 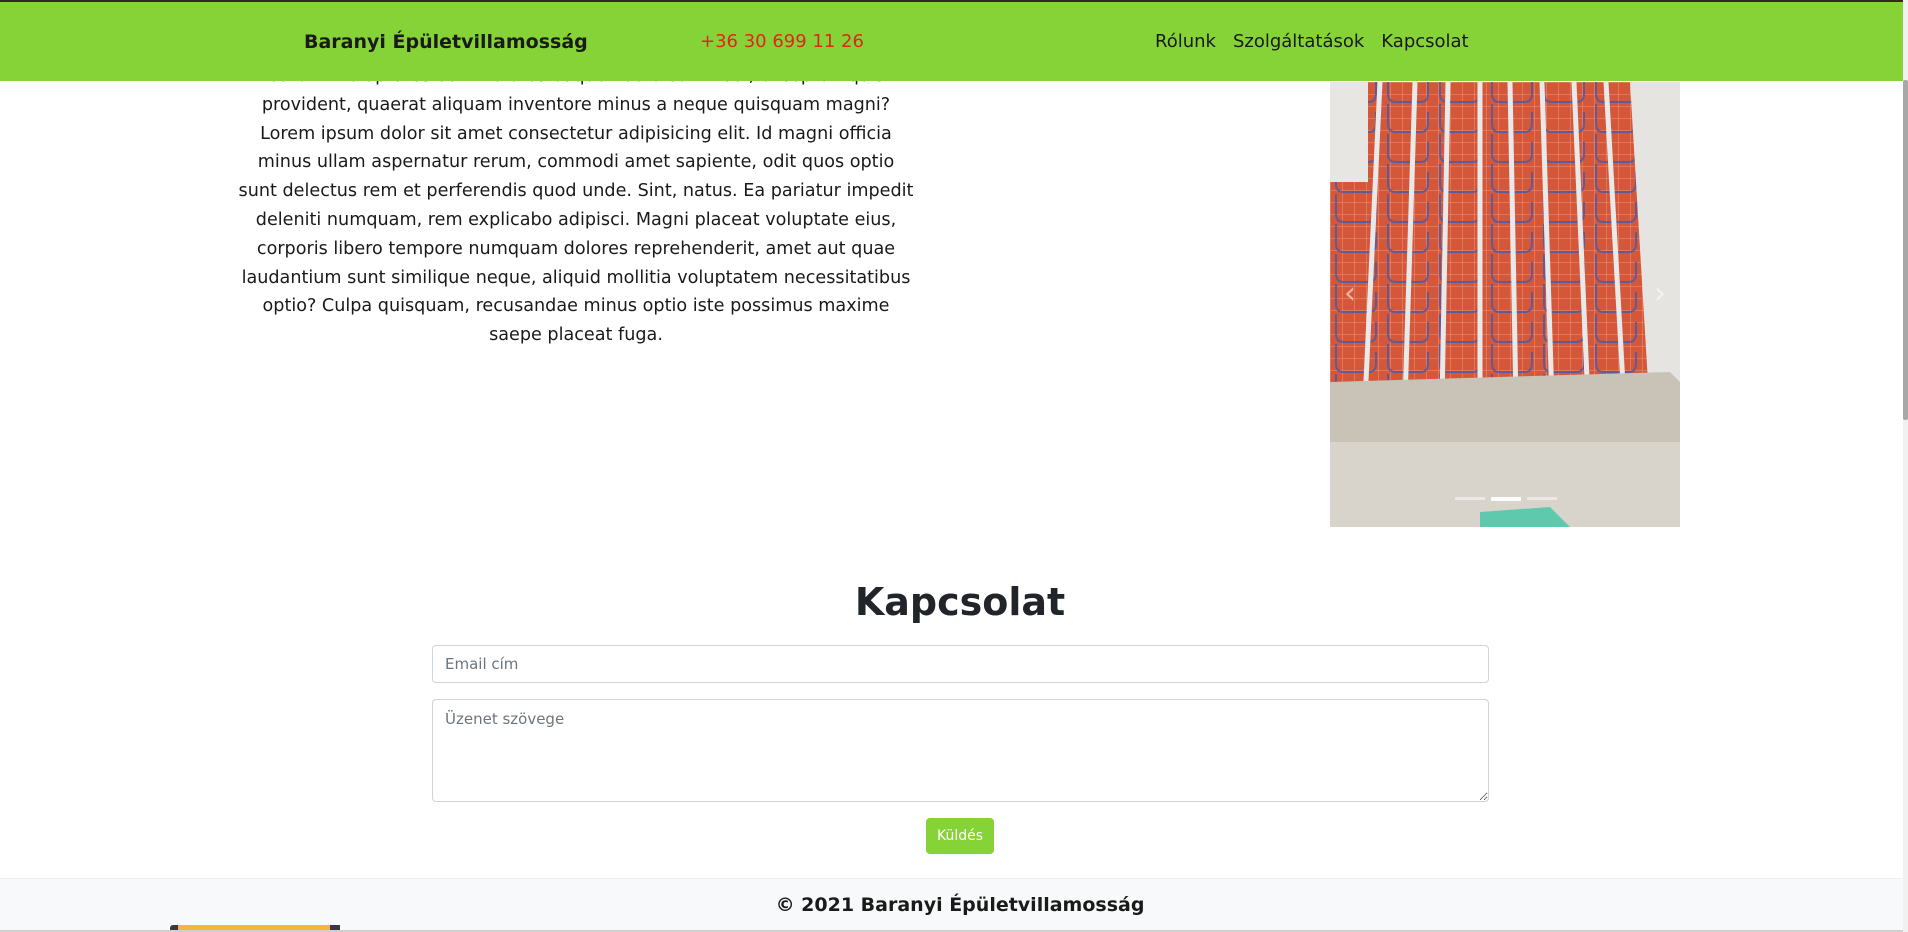 What do you see at coordinates (960, 602) in the screenshot?
I see `contact-title: Kapcsolat` at bounding box center [960, 602].